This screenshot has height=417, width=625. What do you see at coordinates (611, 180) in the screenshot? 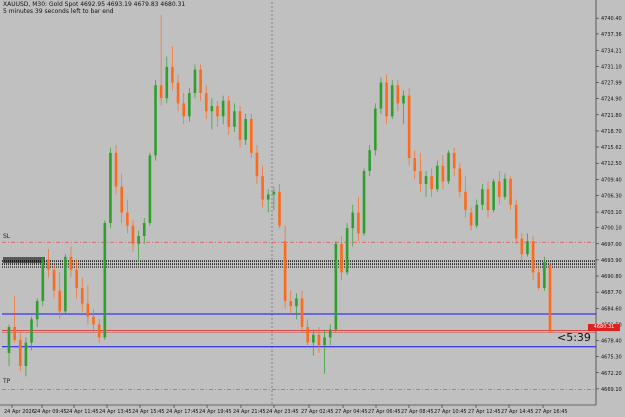
I see `price-tick-label: 4709.40` at bounding box center [611, 180].